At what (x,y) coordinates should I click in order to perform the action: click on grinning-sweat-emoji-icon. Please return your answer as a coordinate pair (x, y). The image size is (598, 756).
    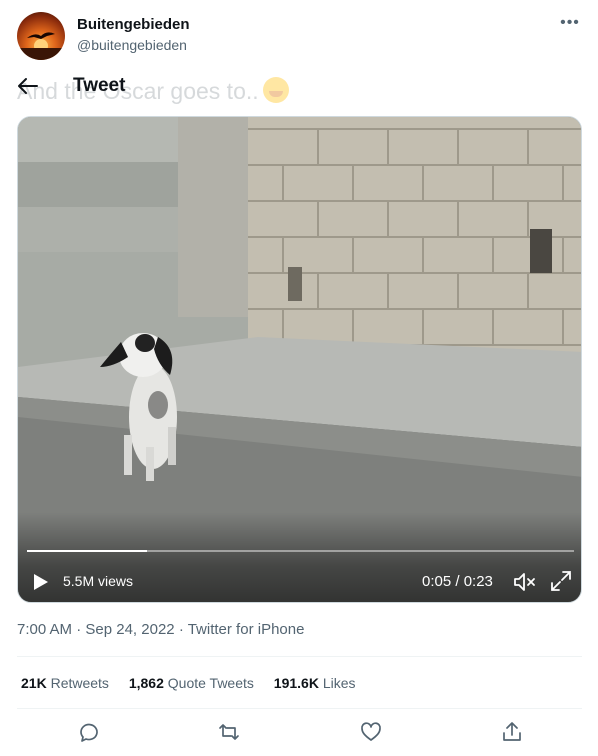
    Looking at the image, I should click on (275, 90).